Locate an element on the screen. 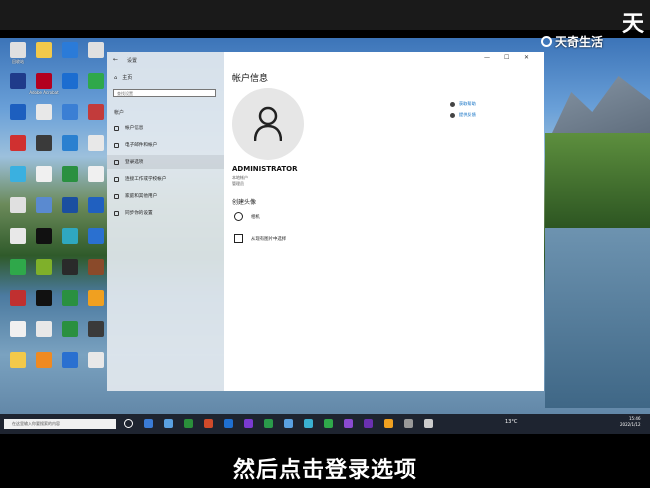 The image size is (650, 488). brand-logo: 天奇生活 is located at coordinates (572, 41).